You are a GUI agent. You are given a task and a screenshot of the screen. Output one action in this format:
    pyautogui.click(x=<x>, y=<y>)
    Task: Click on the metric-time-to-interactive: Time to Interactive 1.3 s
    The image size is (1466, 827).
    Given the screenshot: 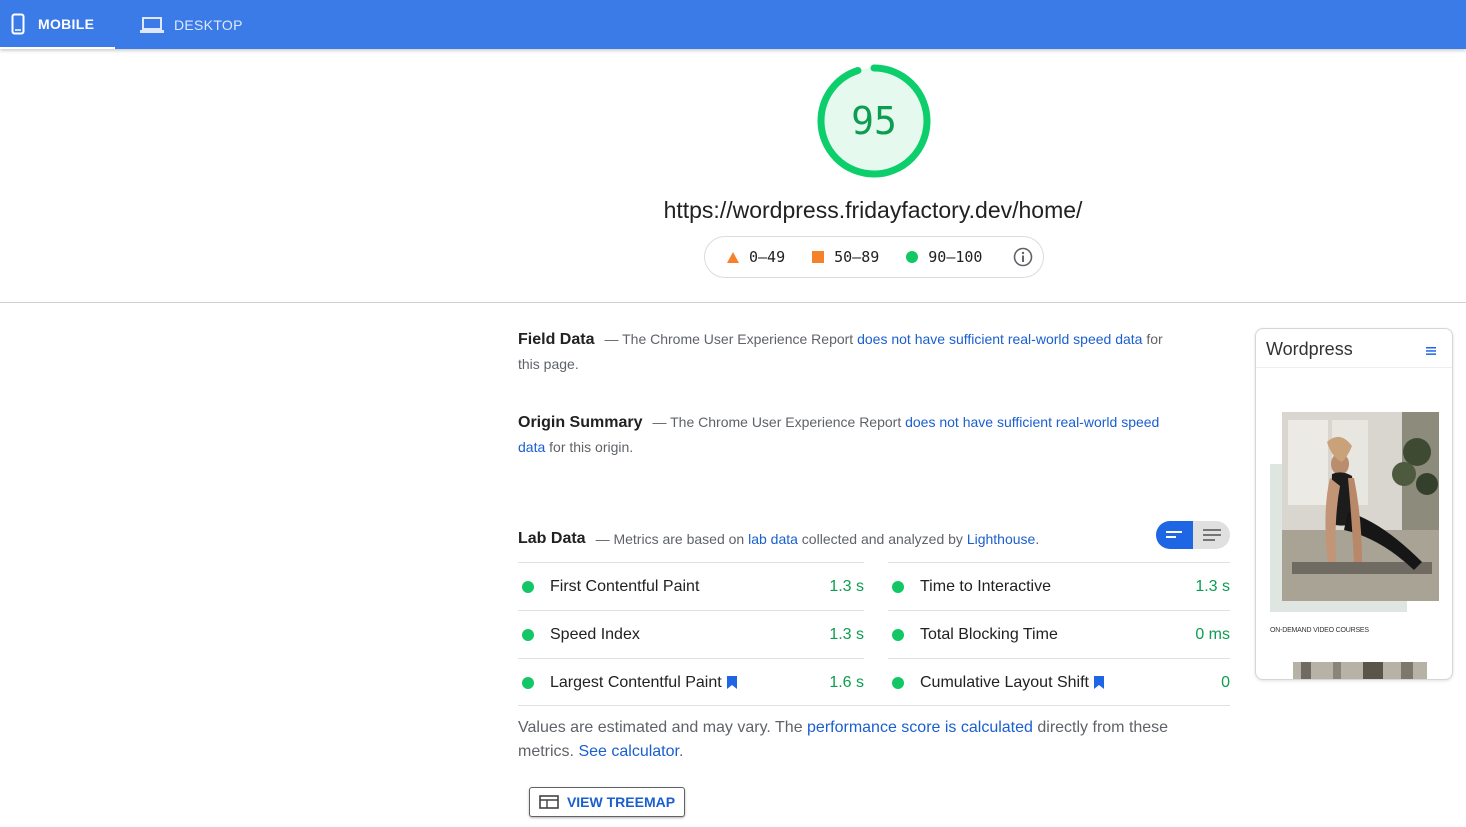 What is the action you would take?
    pyautogui.click(x=1059, y=586)
    